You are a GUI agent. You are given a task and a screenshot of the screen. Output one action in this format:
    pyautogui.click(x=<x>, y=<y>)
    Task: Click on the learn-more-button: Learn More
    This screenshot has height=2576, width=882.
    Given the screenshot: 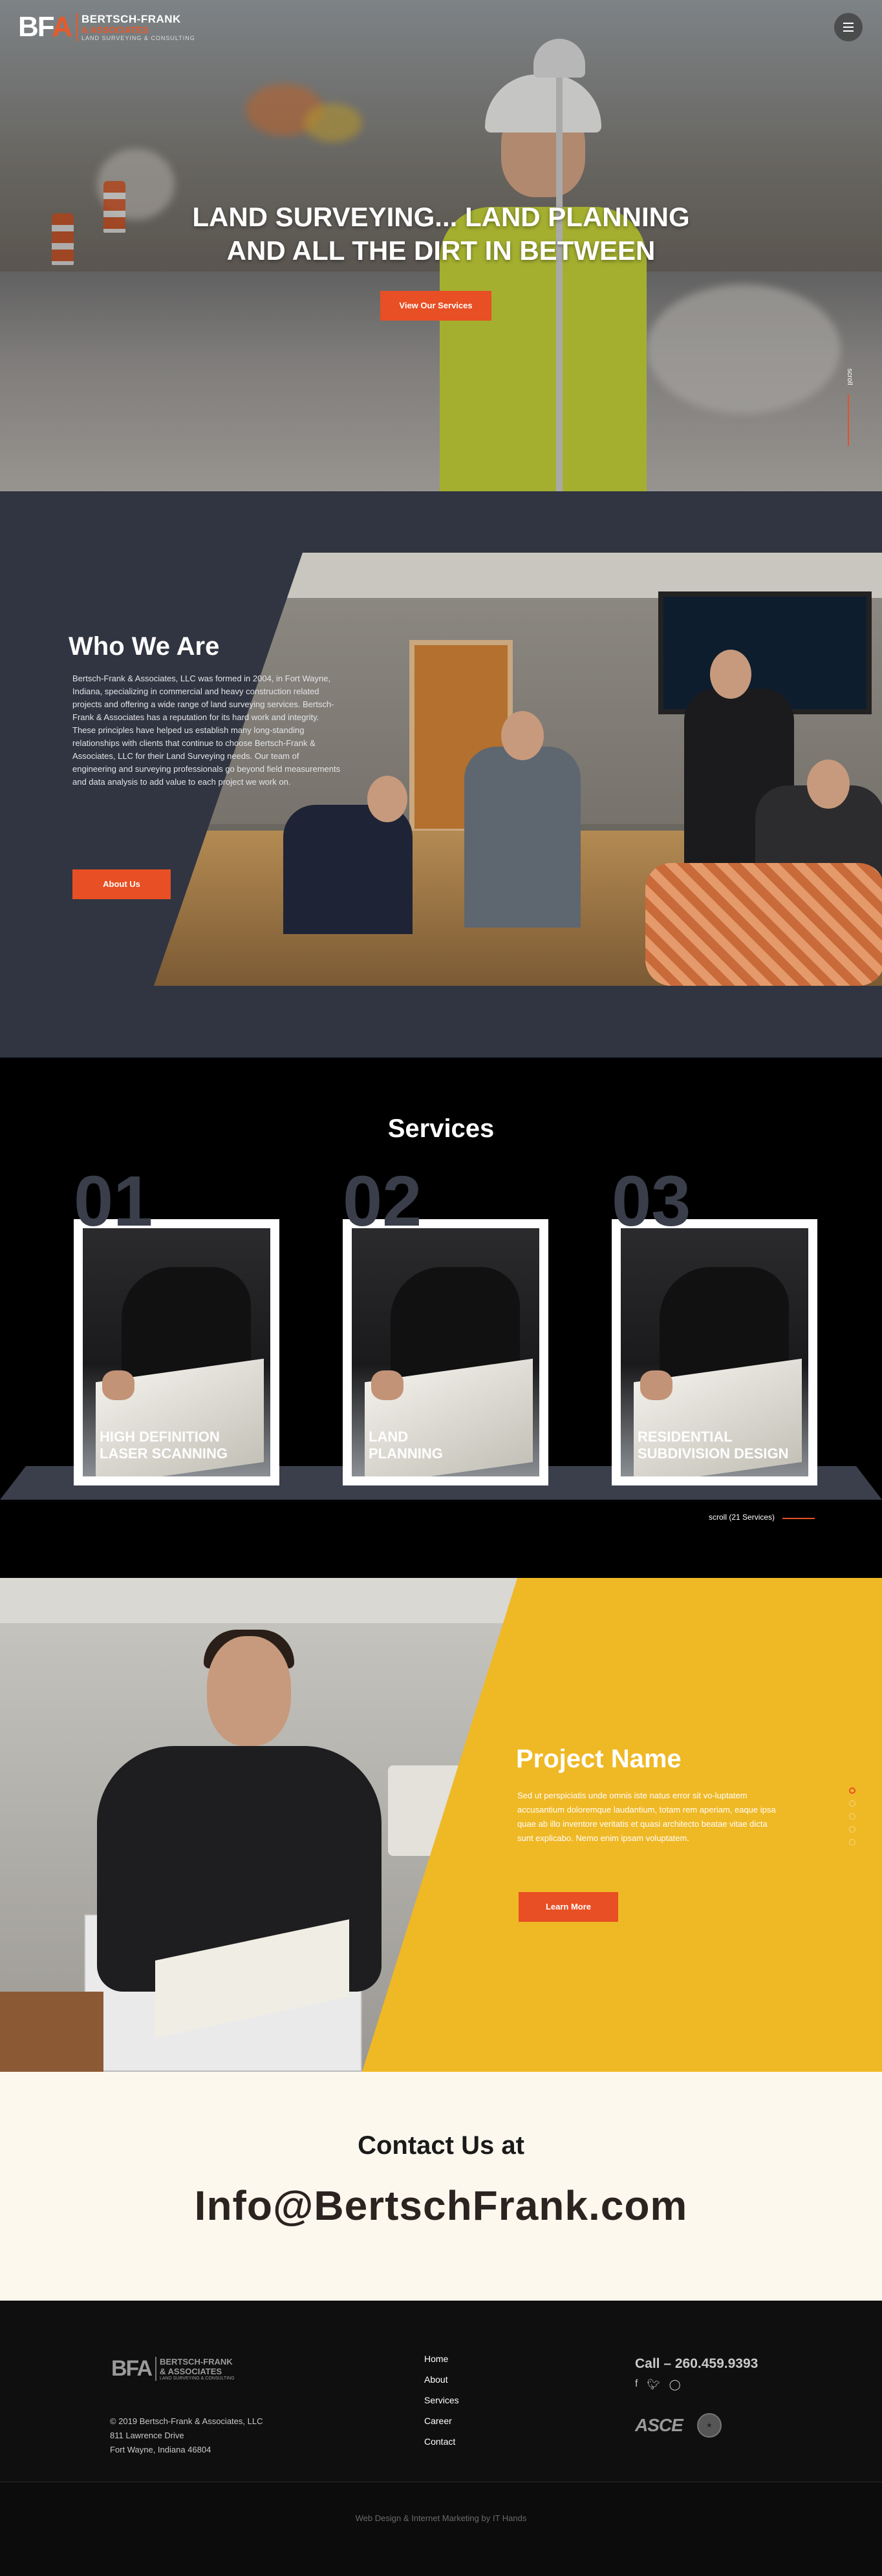 What is the action you would take?
    pyautogui.click(x=568, y=1907)
    